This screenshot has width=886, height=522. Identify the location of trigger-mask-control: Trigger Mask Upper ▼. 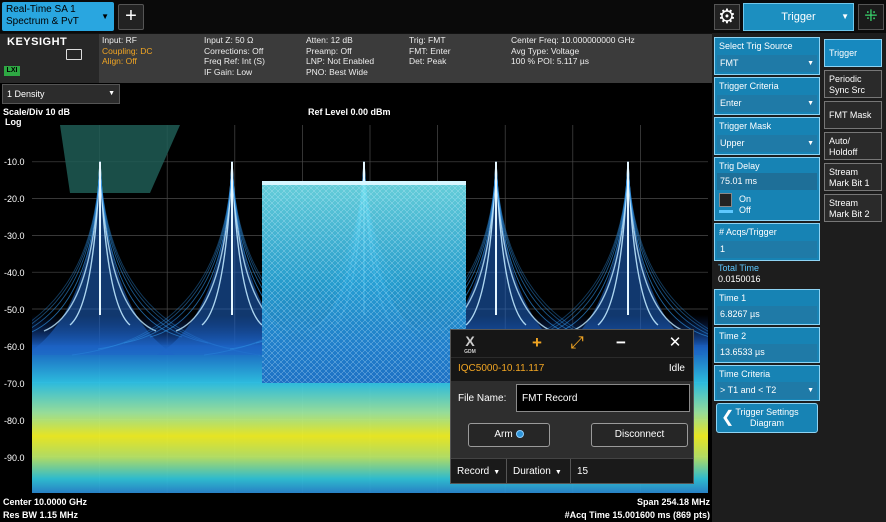
(767, 136).